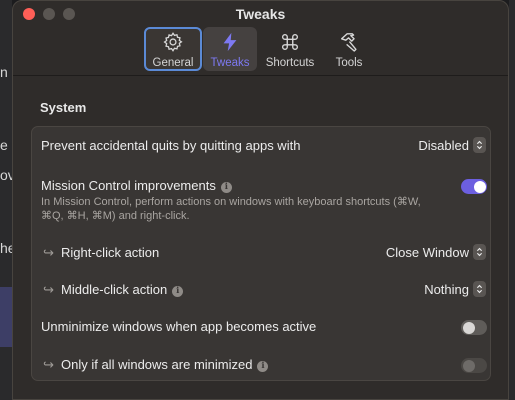 This screenshot has width=515, height=400. What do you see at coordinates (63, 107) in the screenshot?
I see `section-title: System` at bounding box center [63, 107].